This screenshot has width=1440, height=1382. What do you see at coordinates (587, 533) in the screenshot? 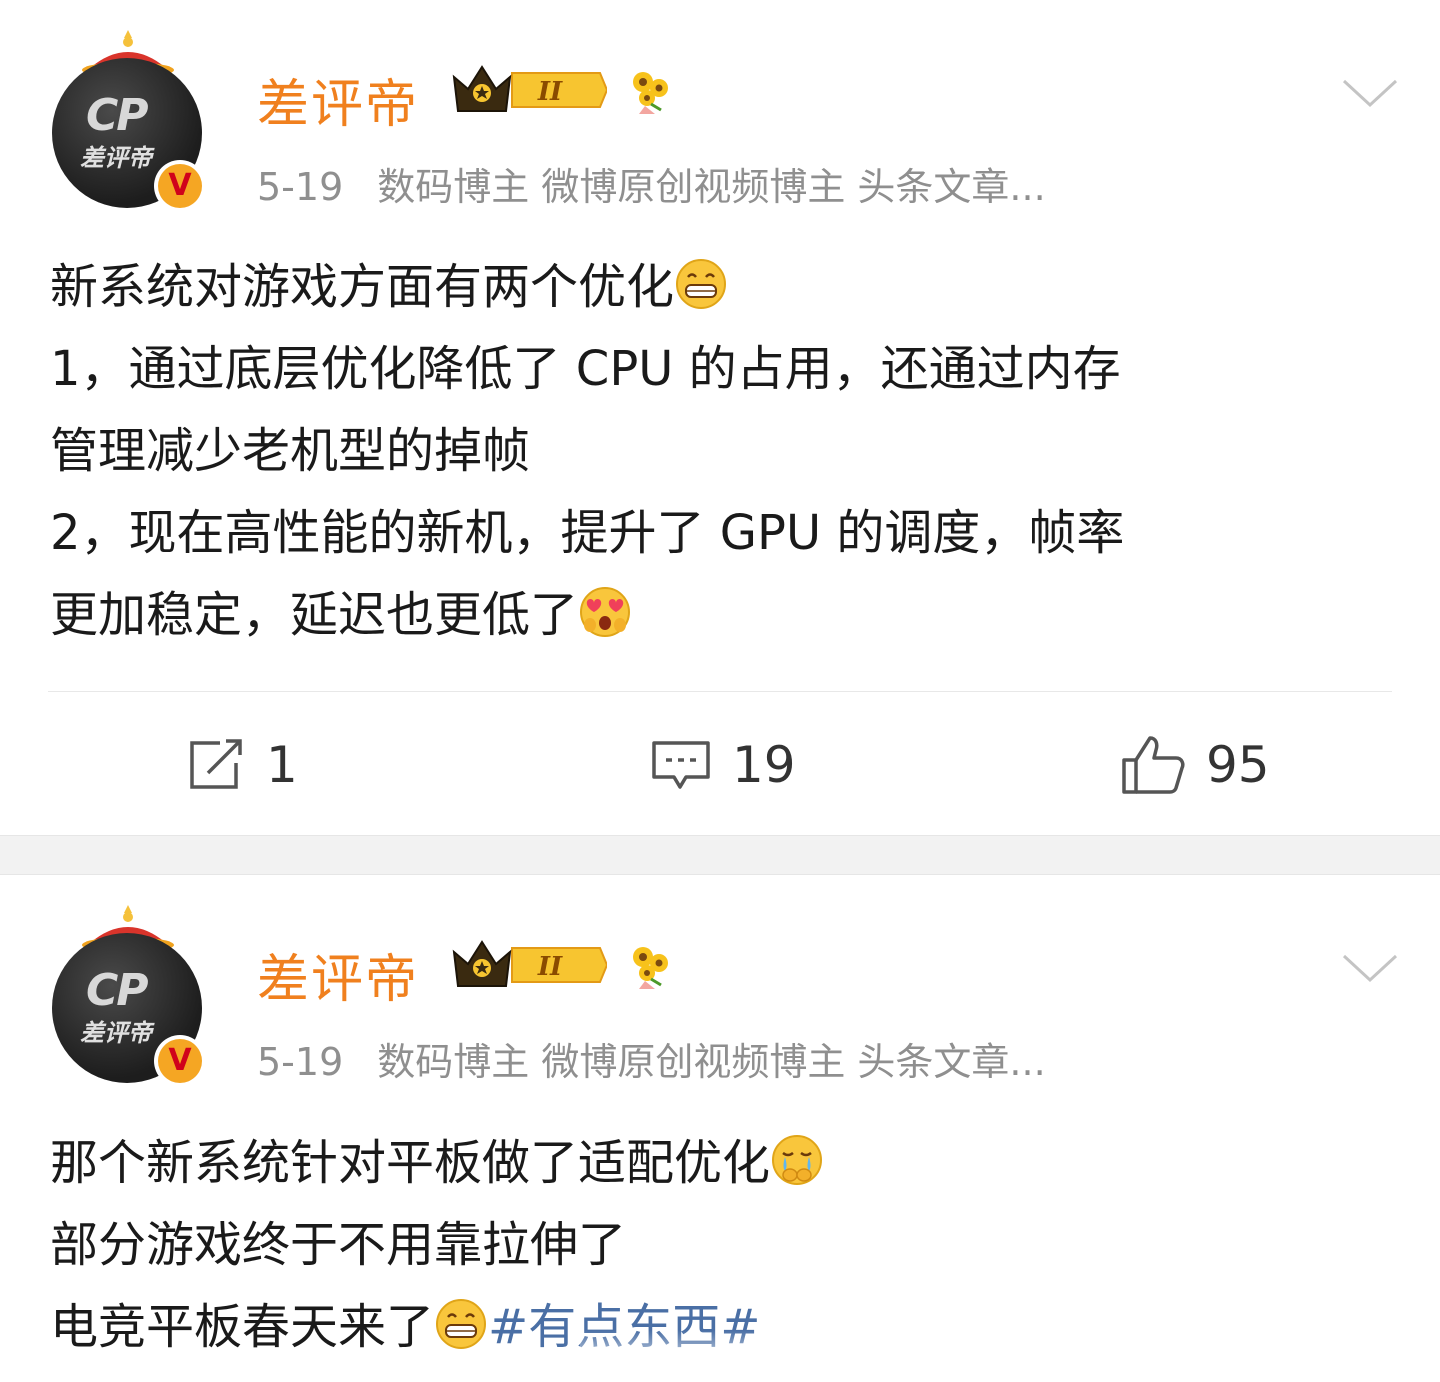
I see `content-line: 2，现在高性能的新机，提升了 GPU 的调度，帧率` at bounding box center [587, 533].